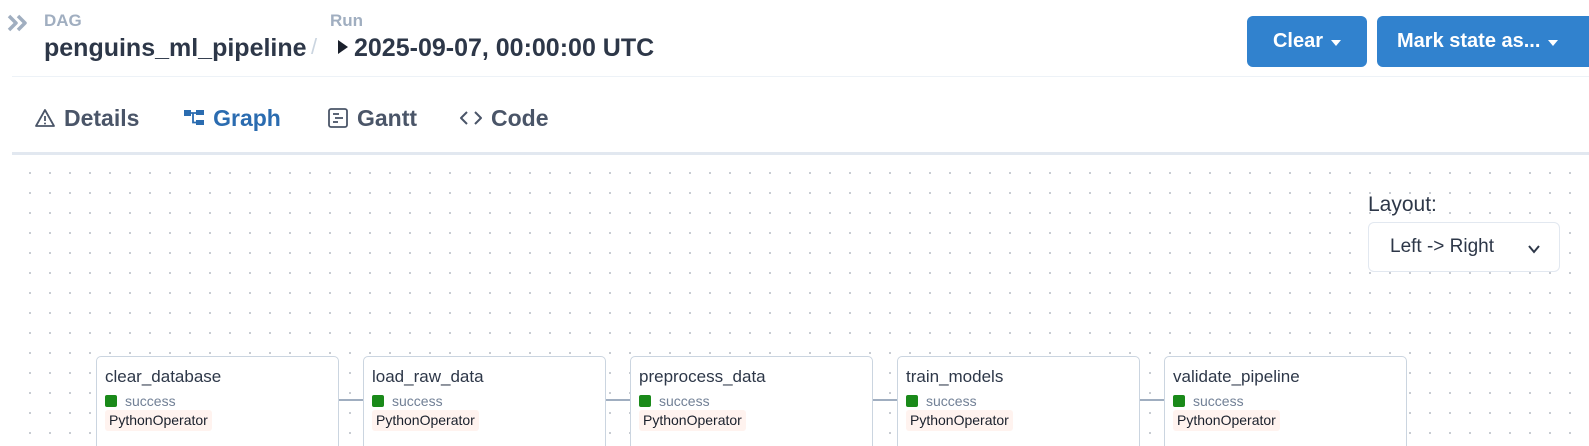 The width and height of the screenshot is (1589, 446). What do you see at coordinates (1298, 41) in the screenshot?
I see `clear-button-label: Clear` at bounding box center [1298, 41].